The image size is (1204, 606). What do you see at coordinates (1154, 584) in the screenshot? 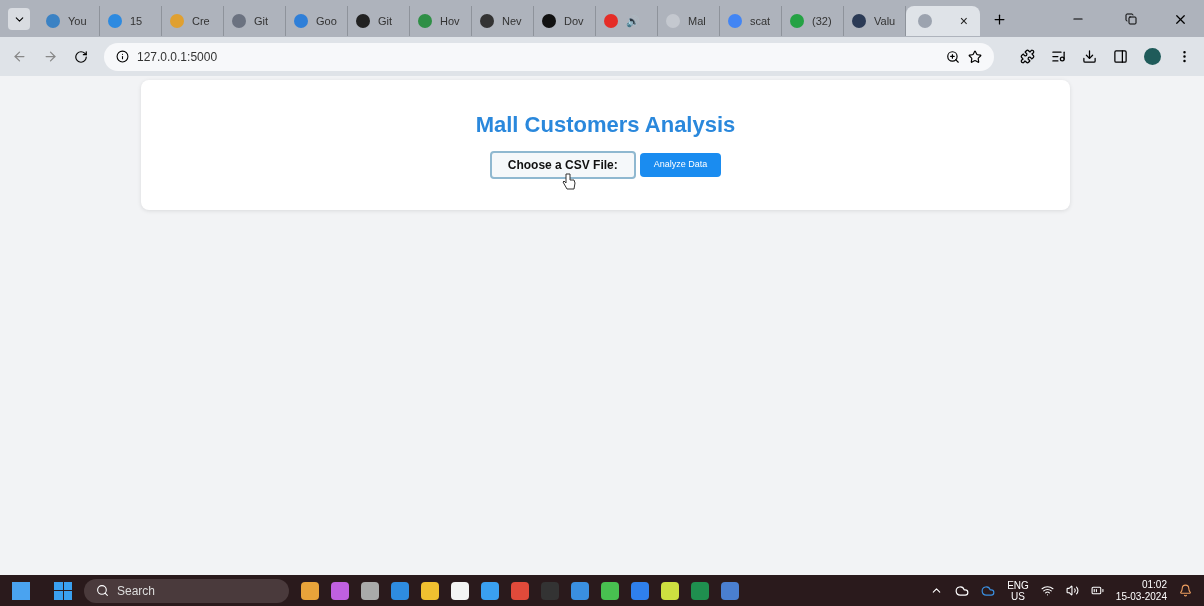
I see `clock-time: 01:02` at bounding box center [1154, 584].